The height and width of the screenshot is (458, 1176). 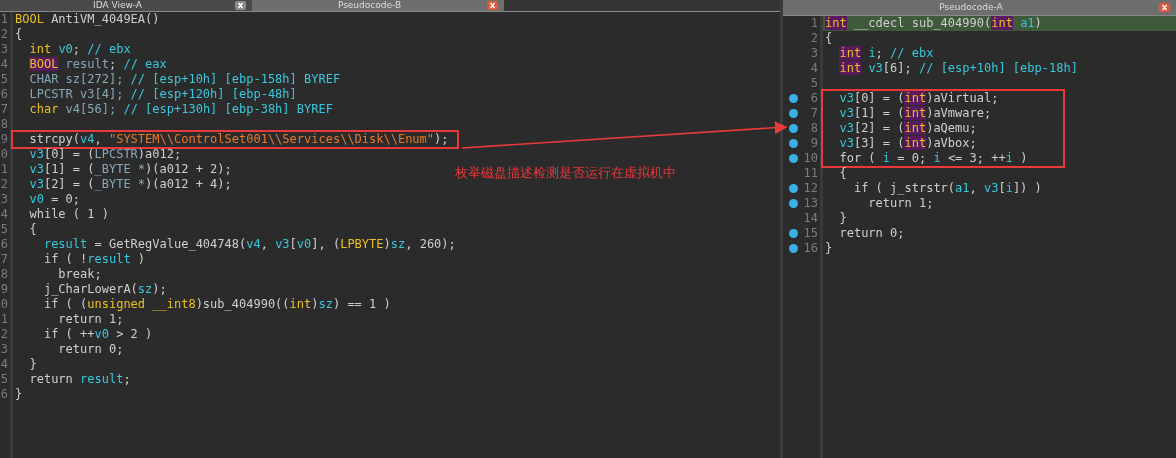 What do you see at coordinates (94, 259) in the screenshot?
I see `code-line: if ( !result )` at bounding box center [94, 259].